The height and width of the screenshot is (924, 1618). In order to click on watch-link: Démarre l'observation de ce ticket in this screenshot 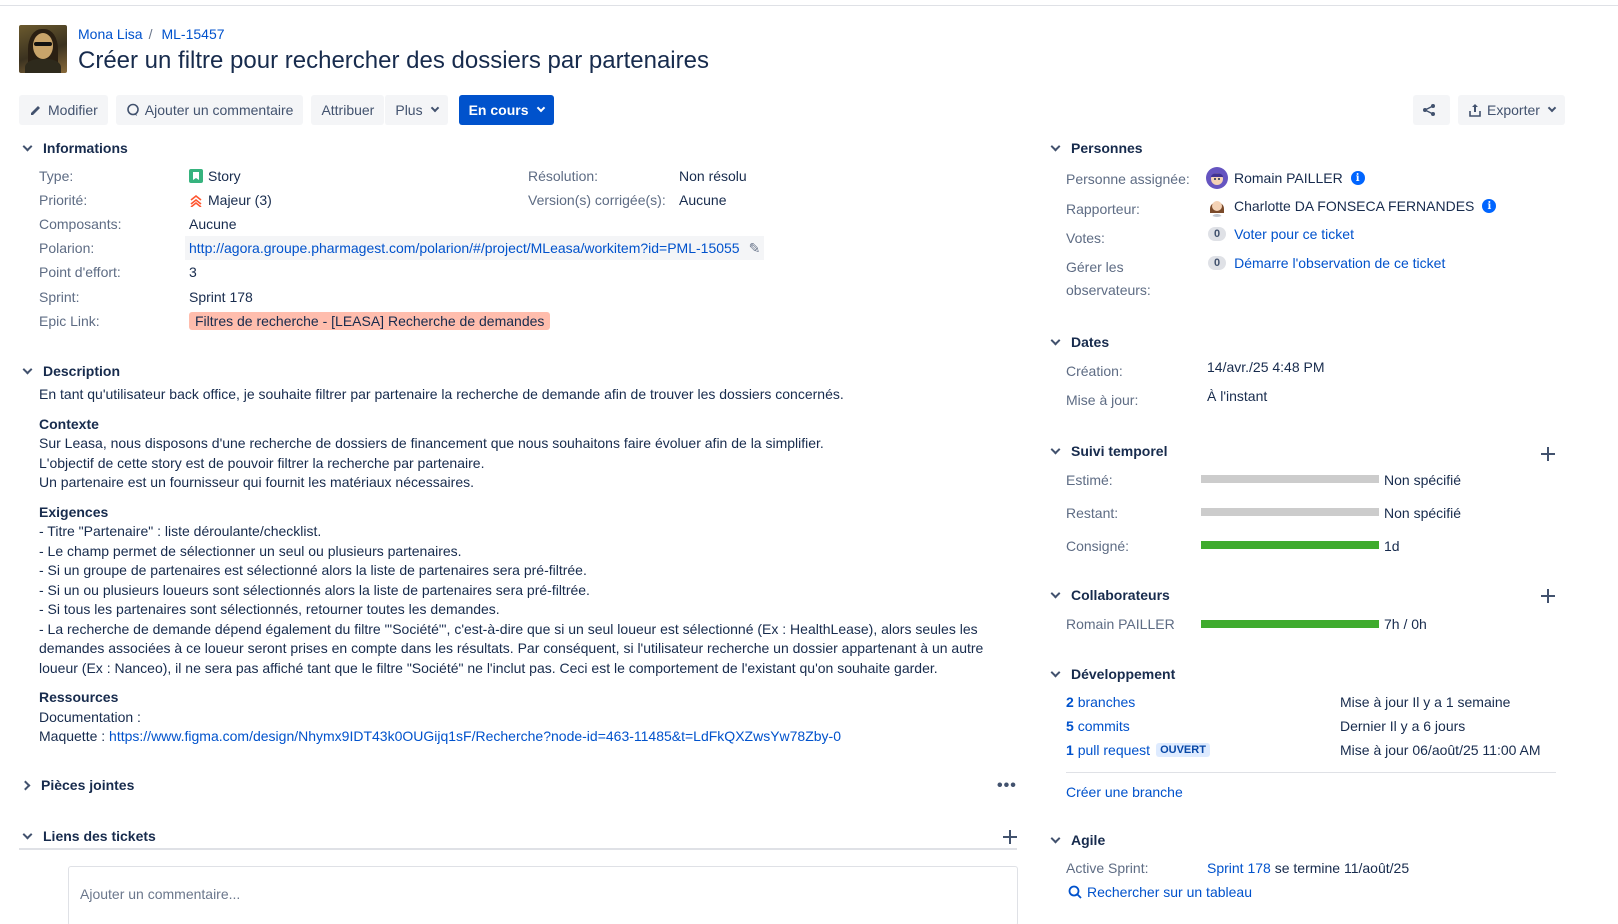, I will do `click(1339, 263)`.